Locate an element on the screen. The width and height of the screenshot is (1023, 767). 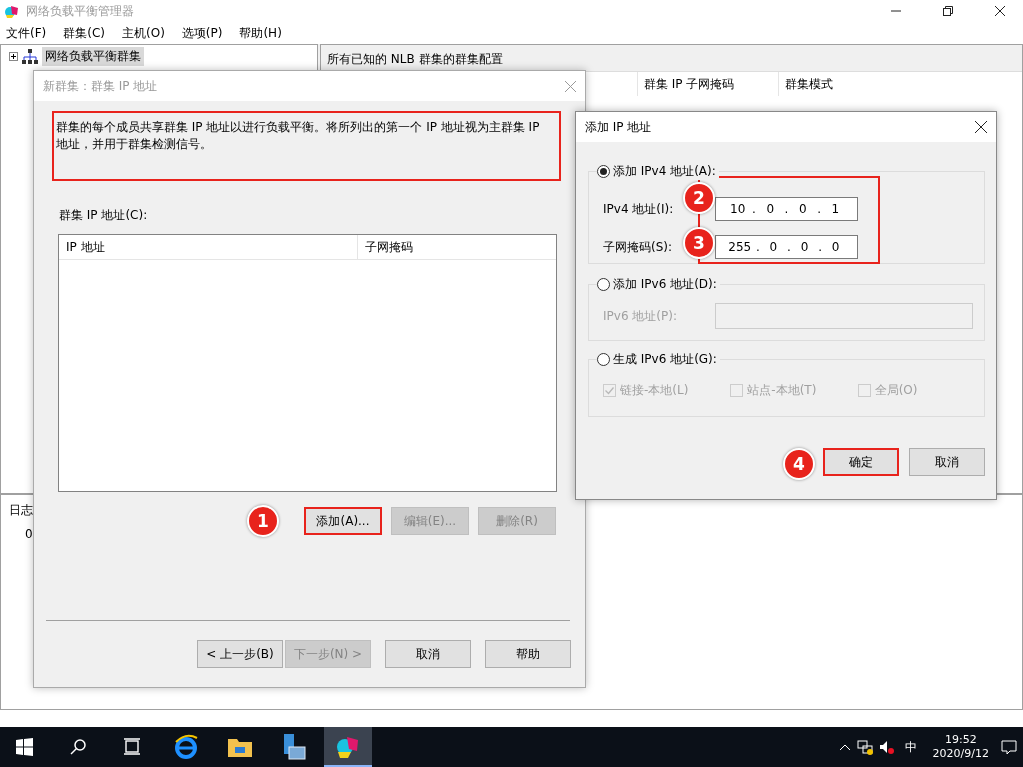
cluster-icon is located at coordinates (30, 56).